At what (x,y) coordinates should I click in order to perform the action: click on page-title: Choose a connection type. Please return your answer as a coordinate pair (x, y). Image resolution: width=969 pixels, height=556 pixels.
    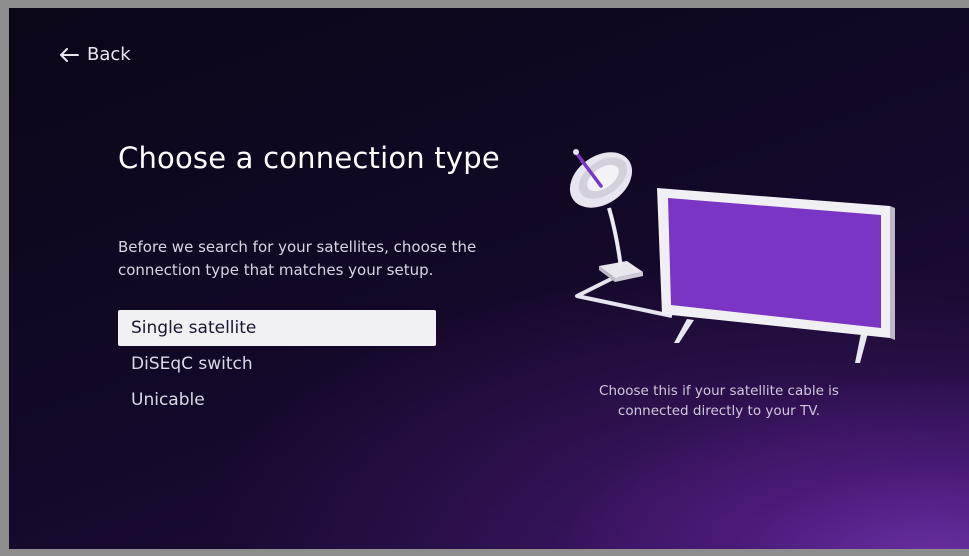
    Looking at the image, I should click on (309, 158).